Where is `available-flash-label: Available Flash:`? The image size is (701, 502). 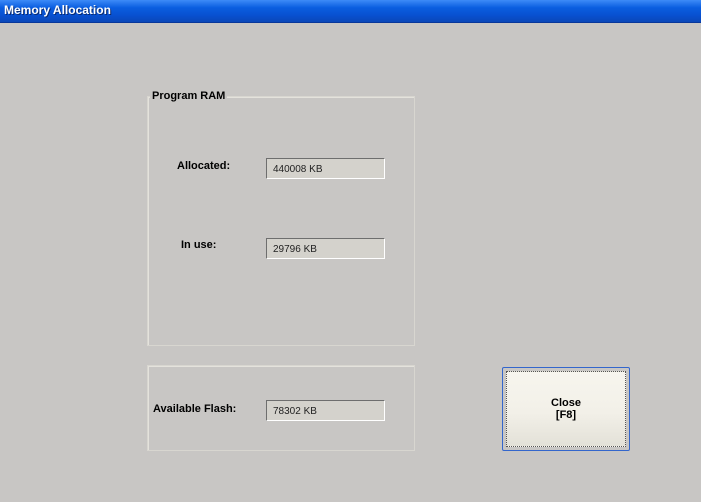 available-flash-label: Available Flash: is located at coordinates (195, 409).